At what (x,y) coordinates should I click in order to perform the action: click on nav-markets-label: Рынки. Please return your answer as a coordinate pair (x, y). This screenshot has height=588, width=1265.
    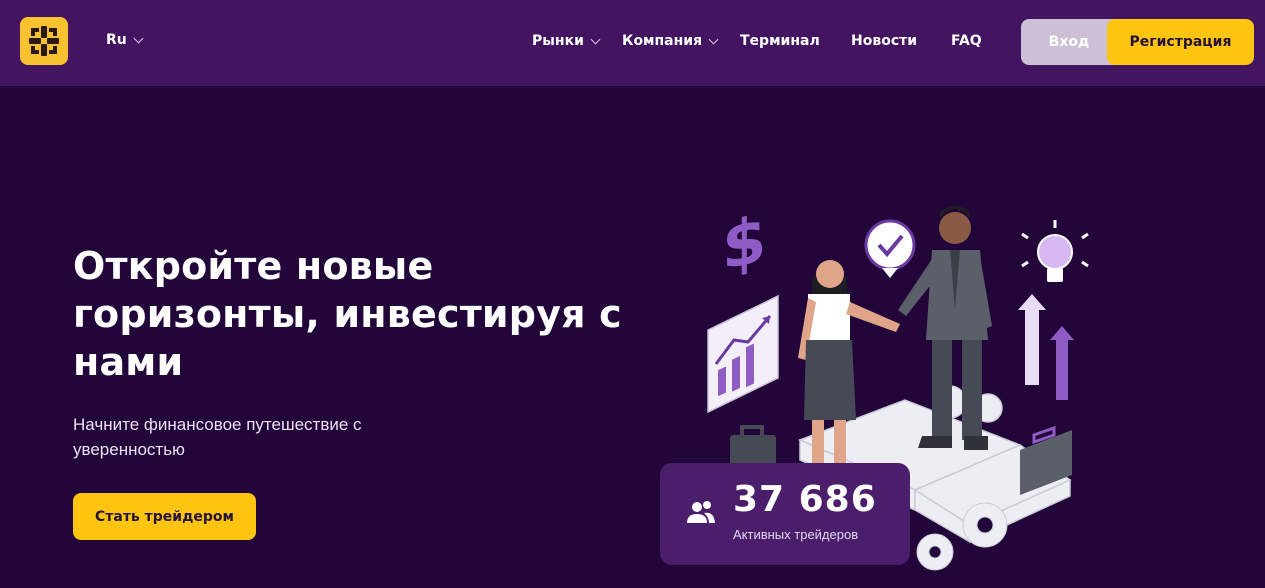
    Looking at the image, I should click on (558, 41).